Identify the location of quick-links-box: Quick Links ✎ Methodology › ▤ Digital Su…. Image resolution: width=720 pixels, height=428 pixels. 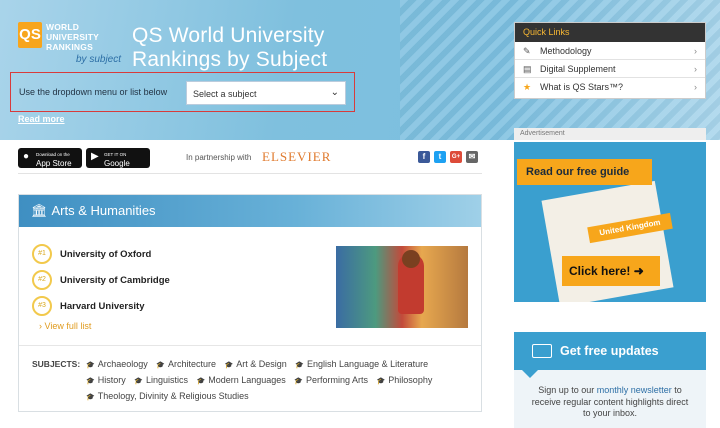
(610, 60).